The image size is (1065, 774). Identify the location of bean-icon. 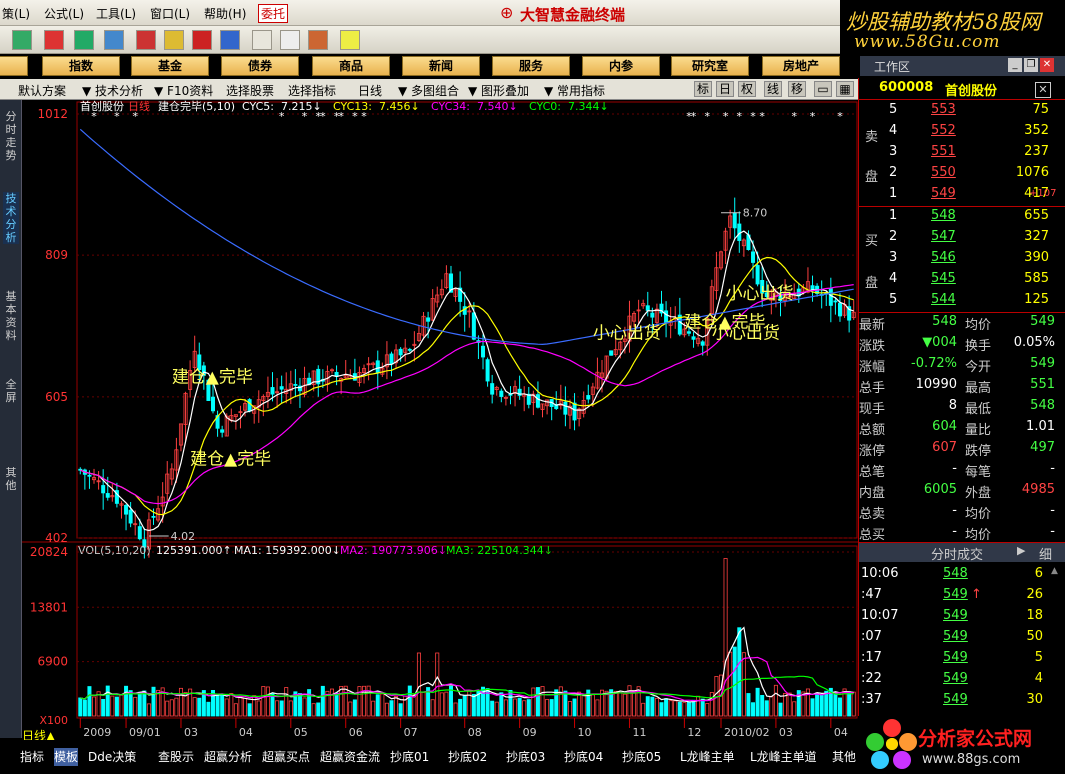
(202, 40).